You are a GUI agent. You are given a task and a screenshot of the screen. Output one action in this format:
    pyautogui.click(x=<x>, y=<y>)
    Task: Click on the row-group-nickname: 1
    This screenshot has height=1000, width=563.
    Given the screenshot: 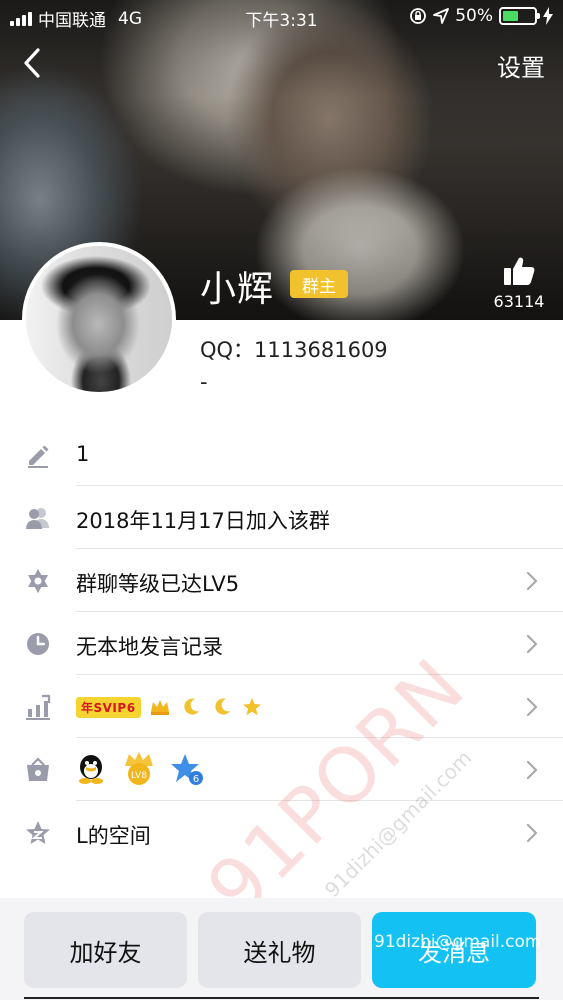 What is the action you would take?
    pyautogui.click(x=281, y=454)
    